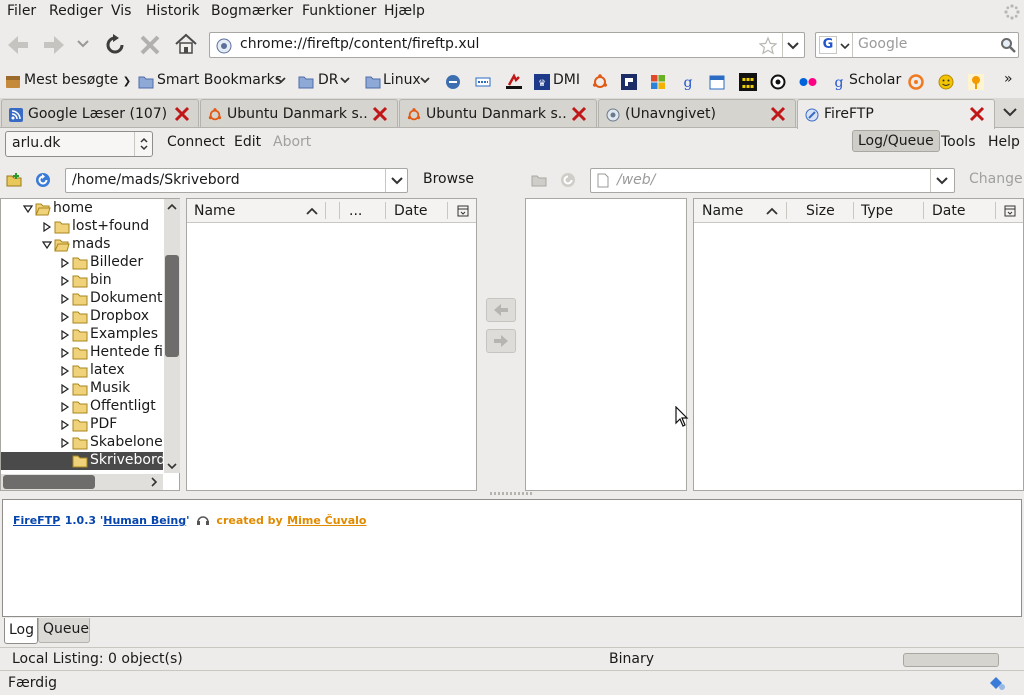 This screenshot has width=1024, height=695. What do you see at coordinates (328, 80) in the screenshot?
I see `bookmark-dr: DR` at bounding box center [328, 80].